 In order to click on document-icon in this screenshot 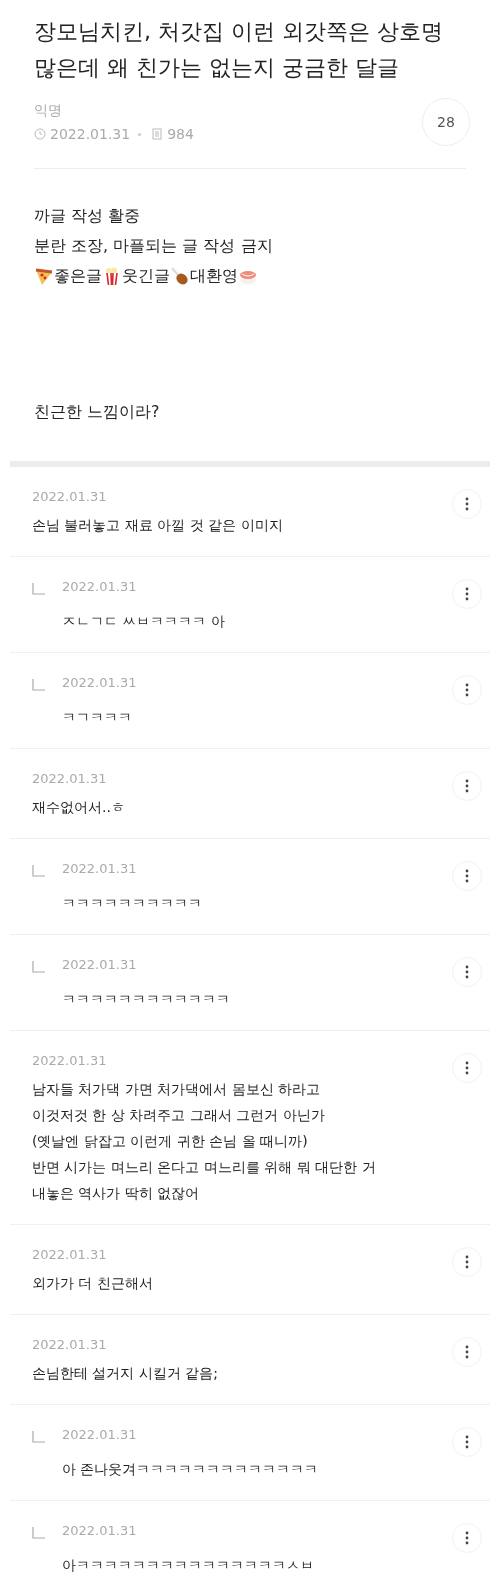, I will do `click(157, 134)`.